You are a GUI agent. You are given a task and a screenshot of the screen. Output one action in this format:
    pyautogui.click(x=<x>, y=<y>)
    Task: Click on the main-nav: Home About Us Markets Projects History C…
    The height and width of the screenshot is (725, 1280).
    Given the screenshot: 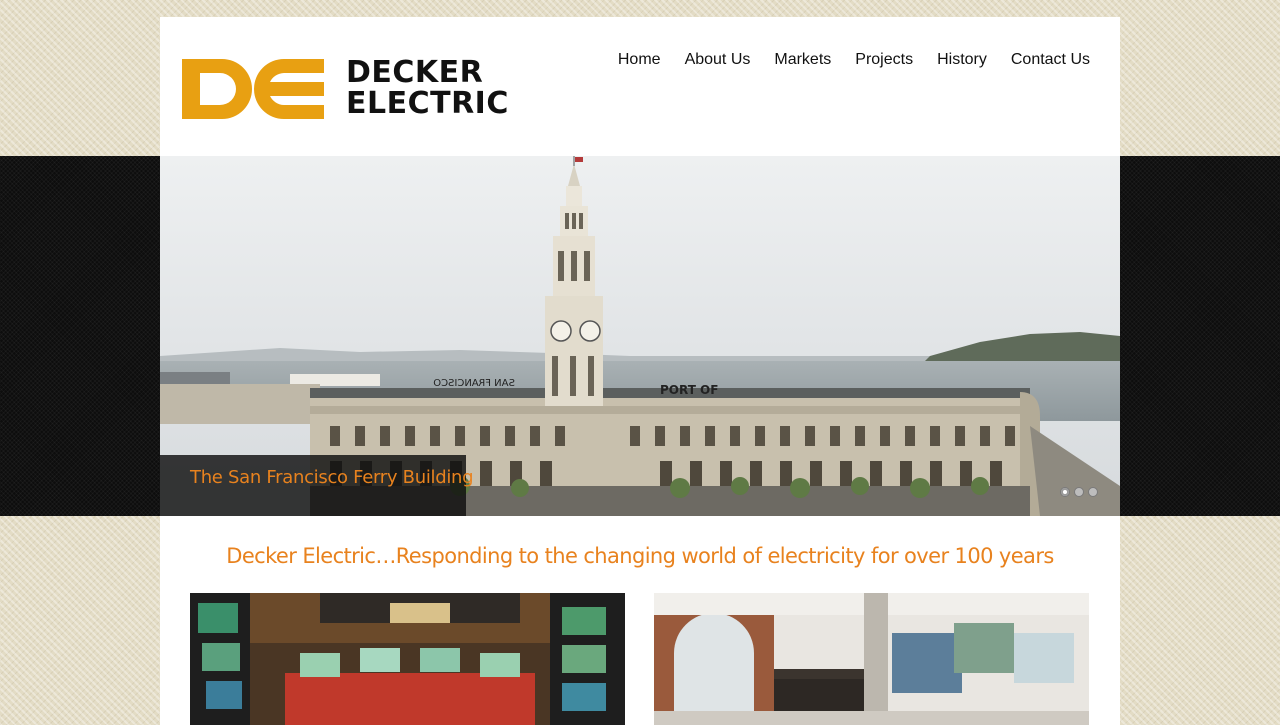 What is the action you would take?
    pyautogui.click(x=848, y=60)
    